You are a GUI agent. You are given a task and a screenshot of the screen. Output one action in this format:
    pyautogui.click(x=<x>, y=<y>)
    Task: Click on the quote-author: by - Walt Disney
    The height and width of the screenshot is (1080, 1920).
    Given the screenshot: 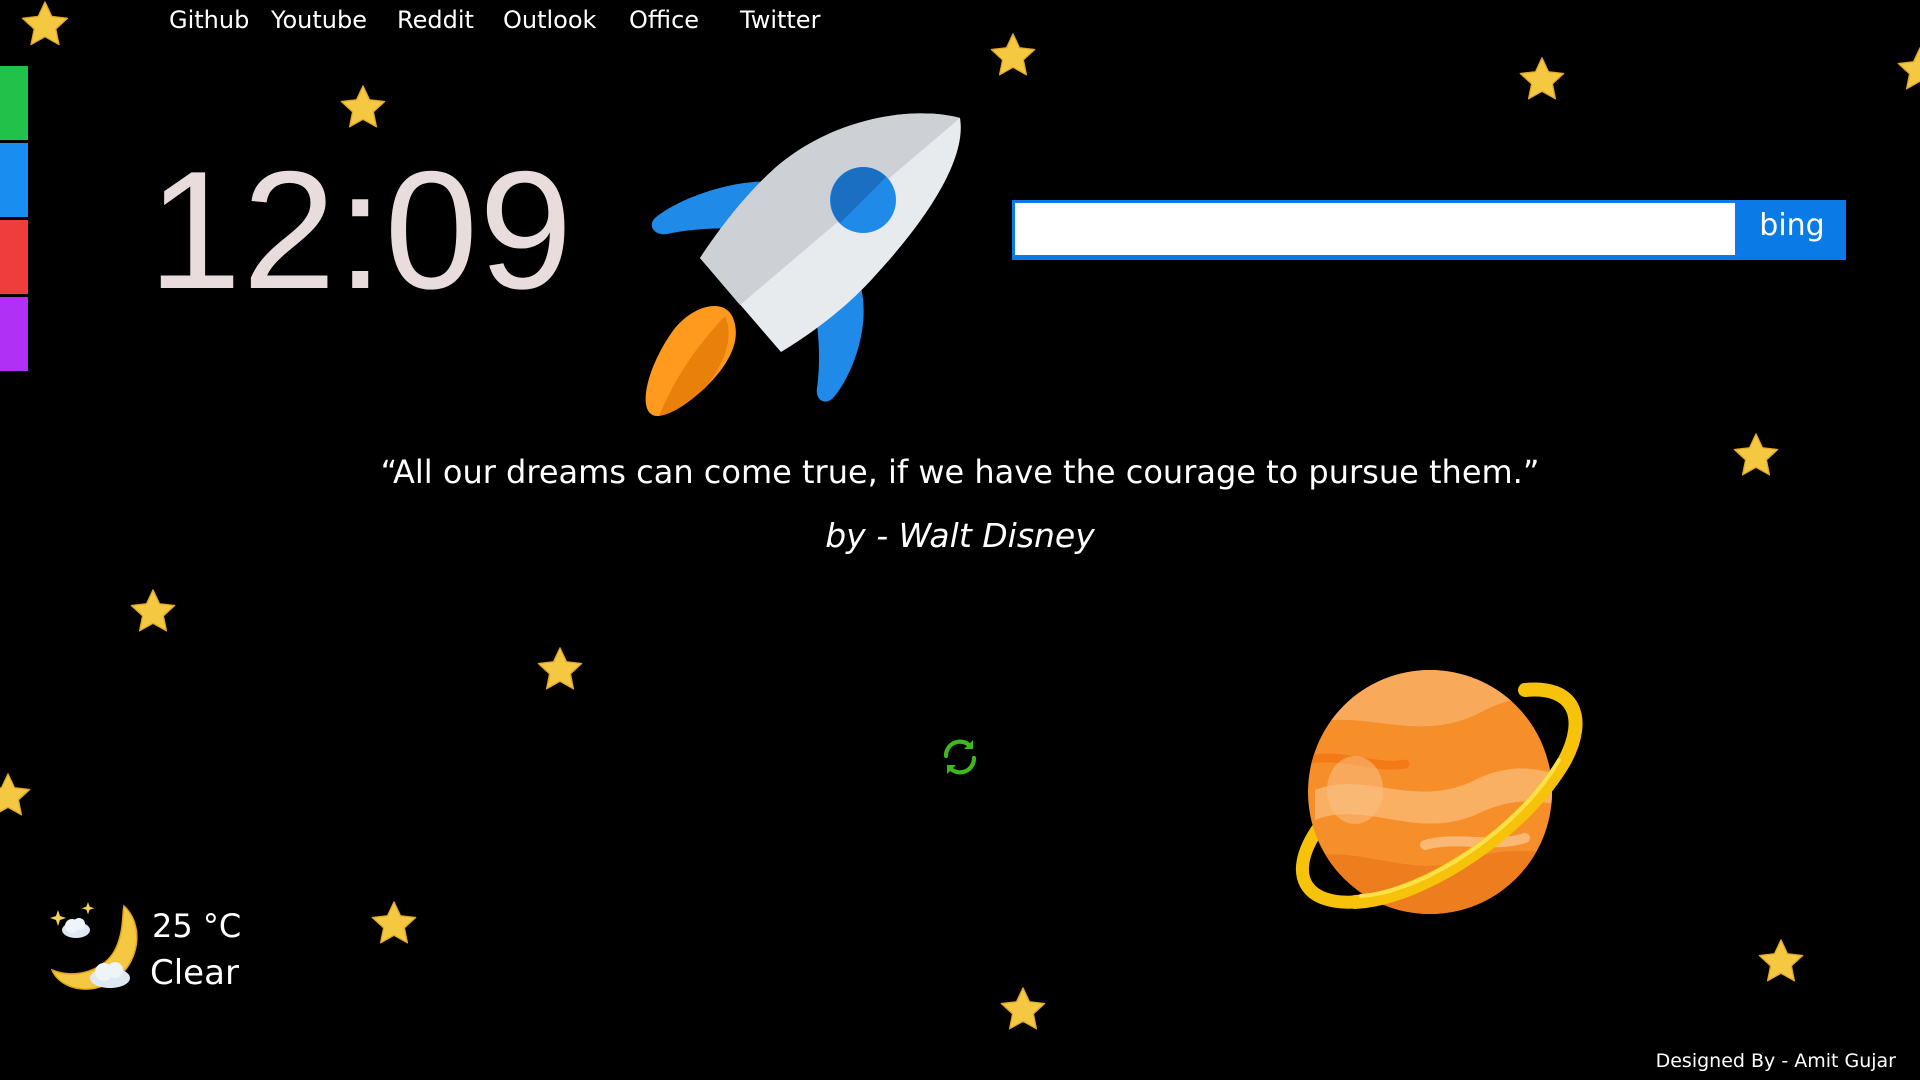 What is the action you would take?
    pyautogui.click(x=960, y=535)
    